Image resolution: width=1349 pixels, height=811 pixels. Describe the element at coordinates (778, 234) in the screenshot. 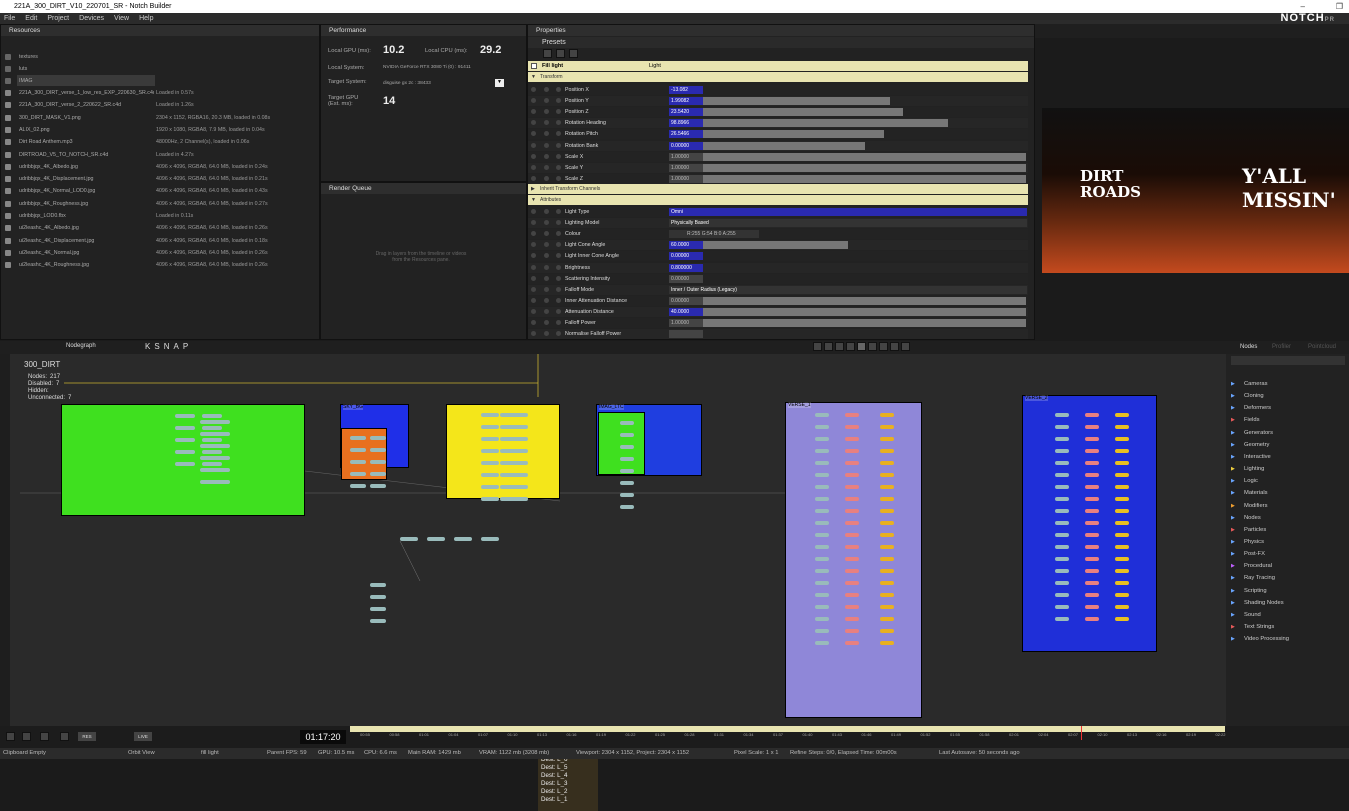

I see `property-row: Colour R:255 G:54 B:0 A:255` at that location.